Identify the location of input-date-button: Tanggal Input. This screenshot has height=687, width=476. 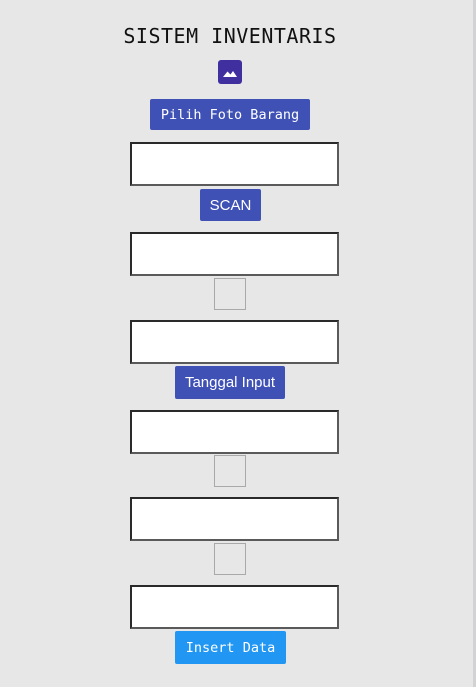
(230, 382).